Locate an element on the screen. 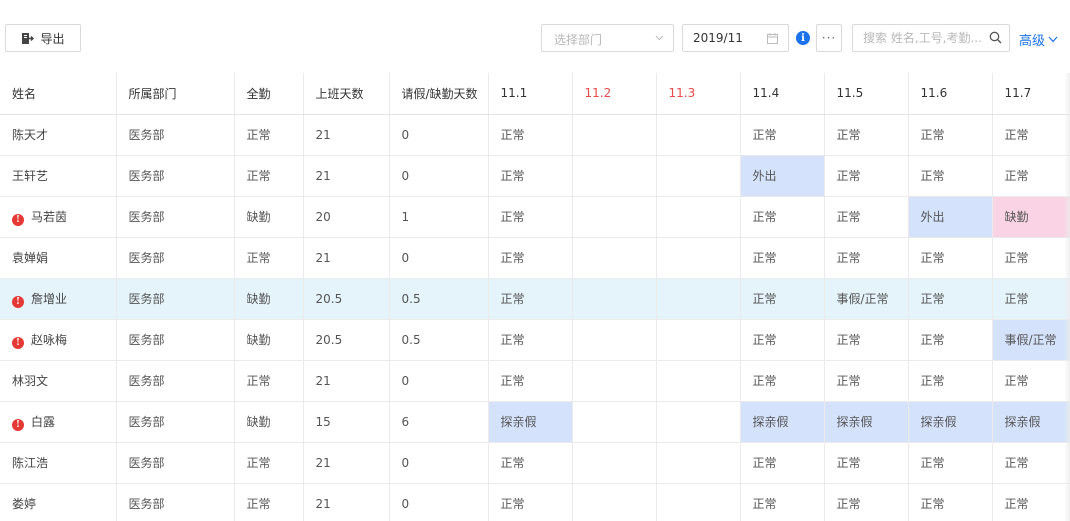 The image size is (1070, 521). department-select: 选择部门 is located at coordinates (607, 38).